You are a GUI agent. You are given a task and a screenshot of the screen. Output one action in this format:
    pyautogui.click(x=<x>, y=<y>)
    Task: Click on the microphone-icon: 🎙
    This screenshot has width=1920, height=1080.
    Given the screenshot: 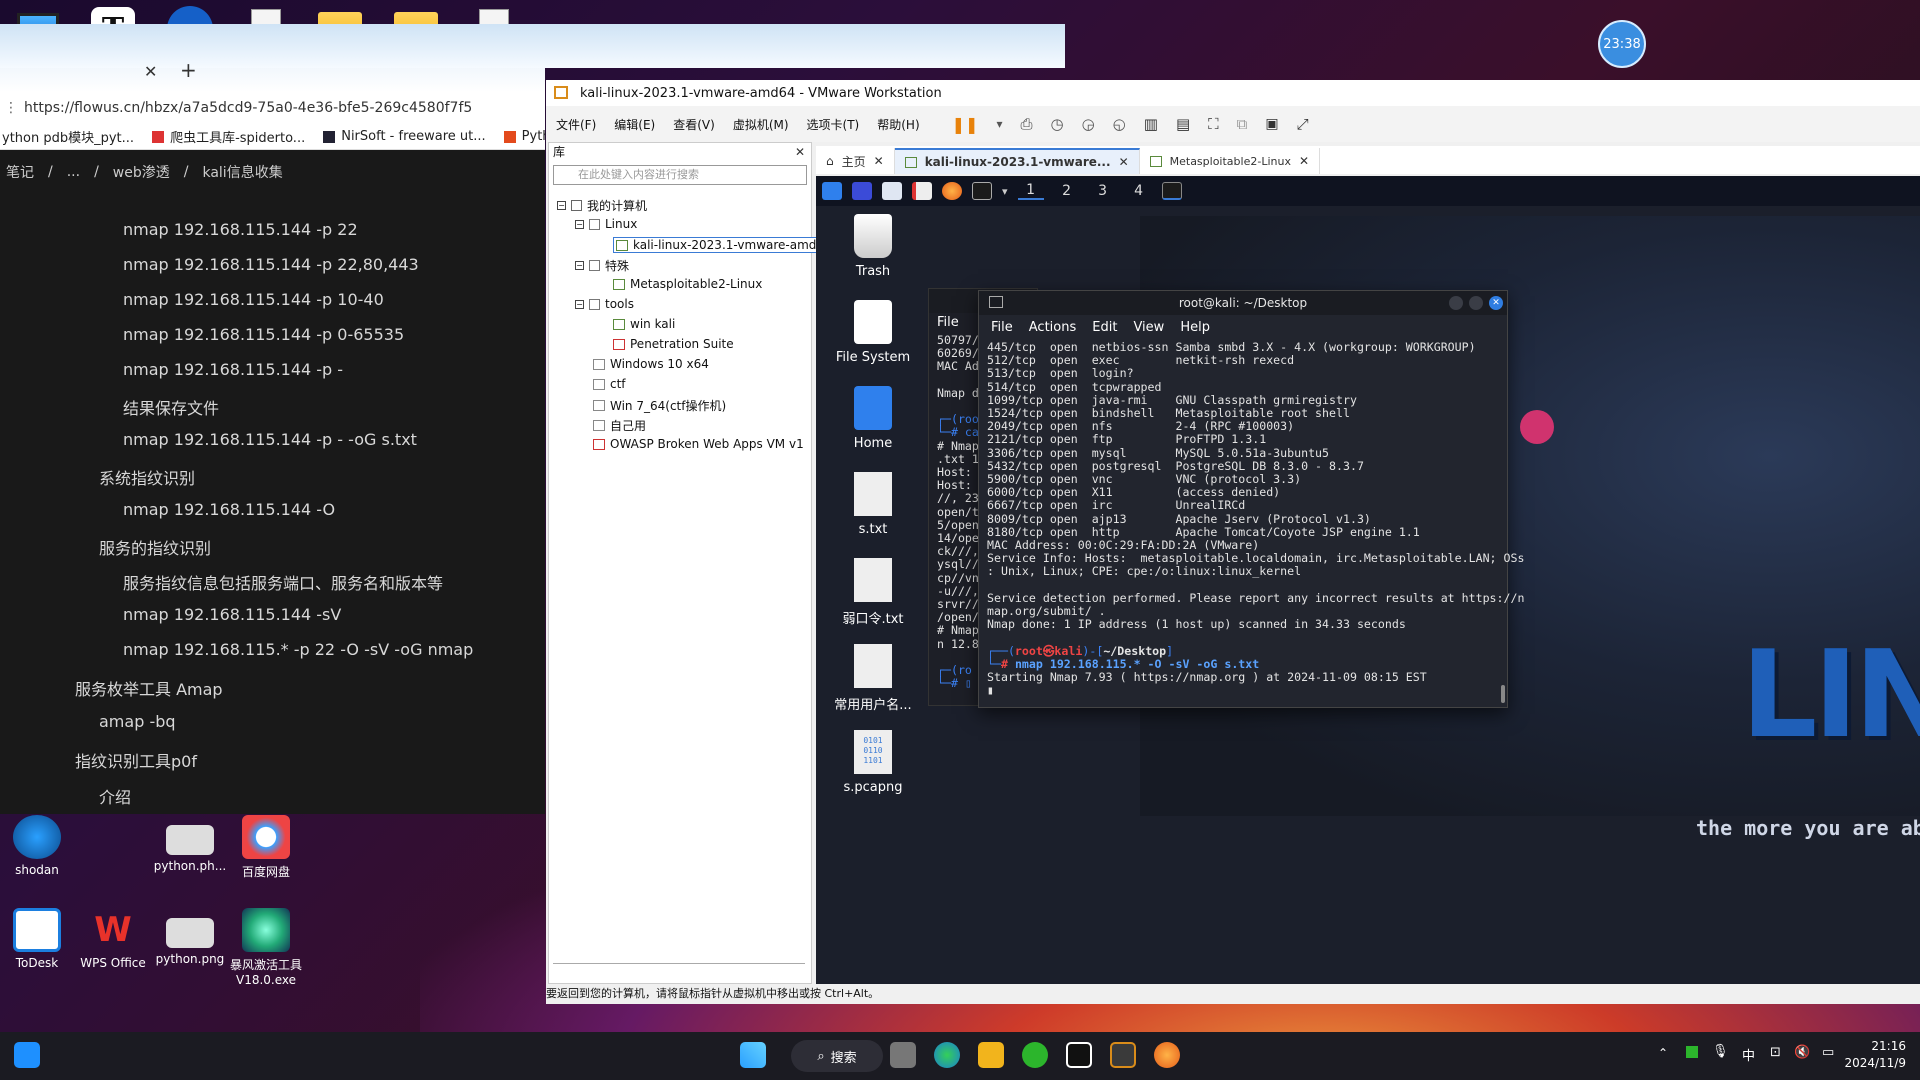 What is the action you would take?
    pyautogui.click(x=1720, y=1051)
    